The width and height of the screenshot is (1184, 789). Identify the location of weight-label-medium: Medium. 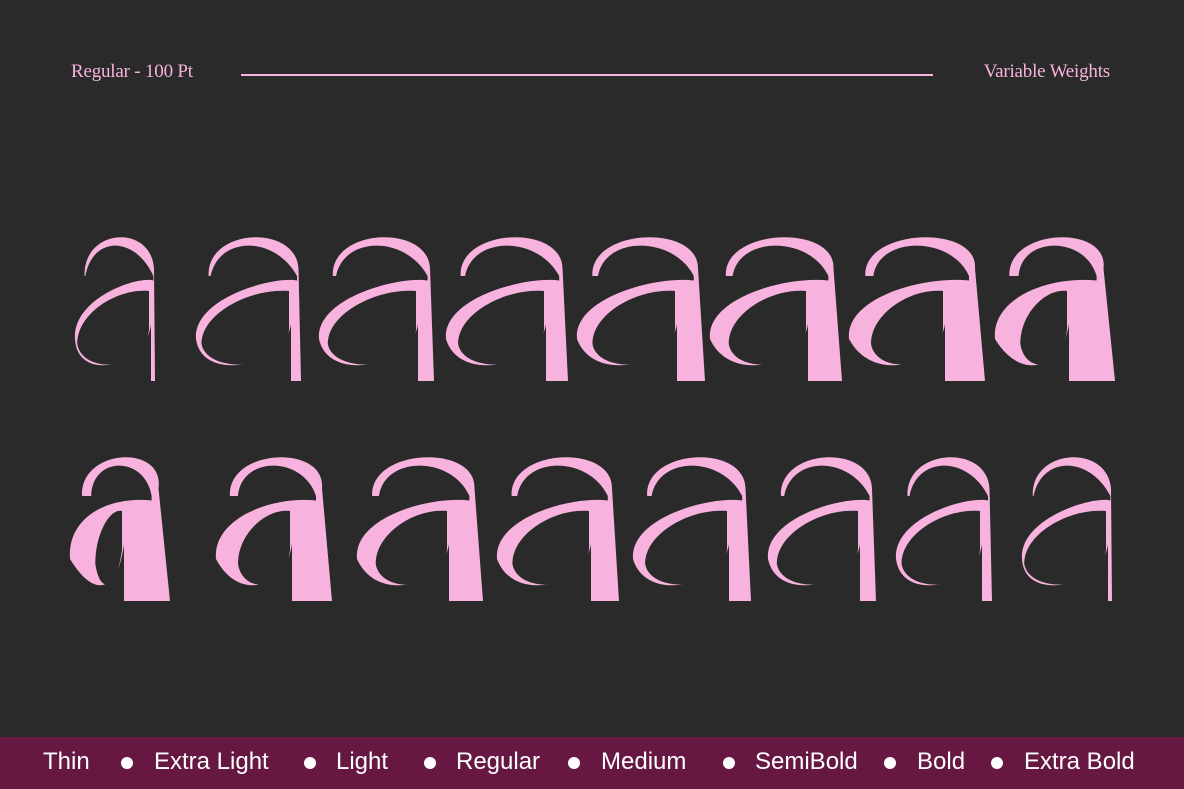
(644, 761).